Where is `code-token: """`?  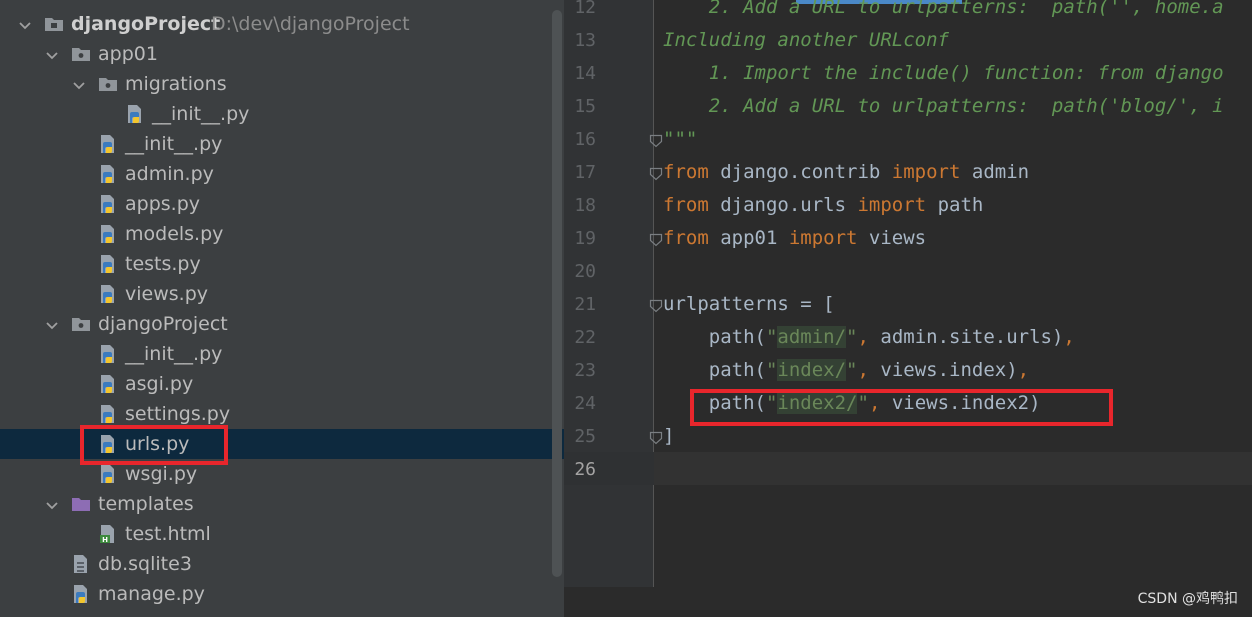 code-token: """ is located at coordinates (680, 139).